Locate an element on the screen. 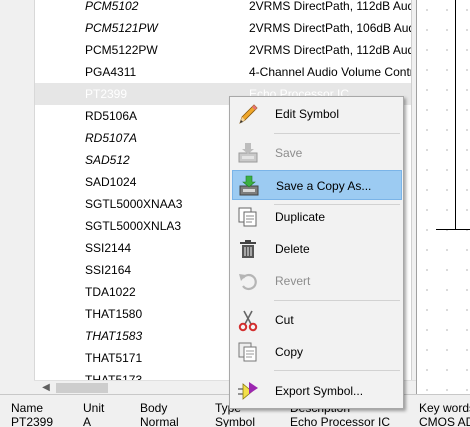 The image size is (470, 427). symbol-name: SGTL5000XNLA3 is located at coordinates (133, 226).